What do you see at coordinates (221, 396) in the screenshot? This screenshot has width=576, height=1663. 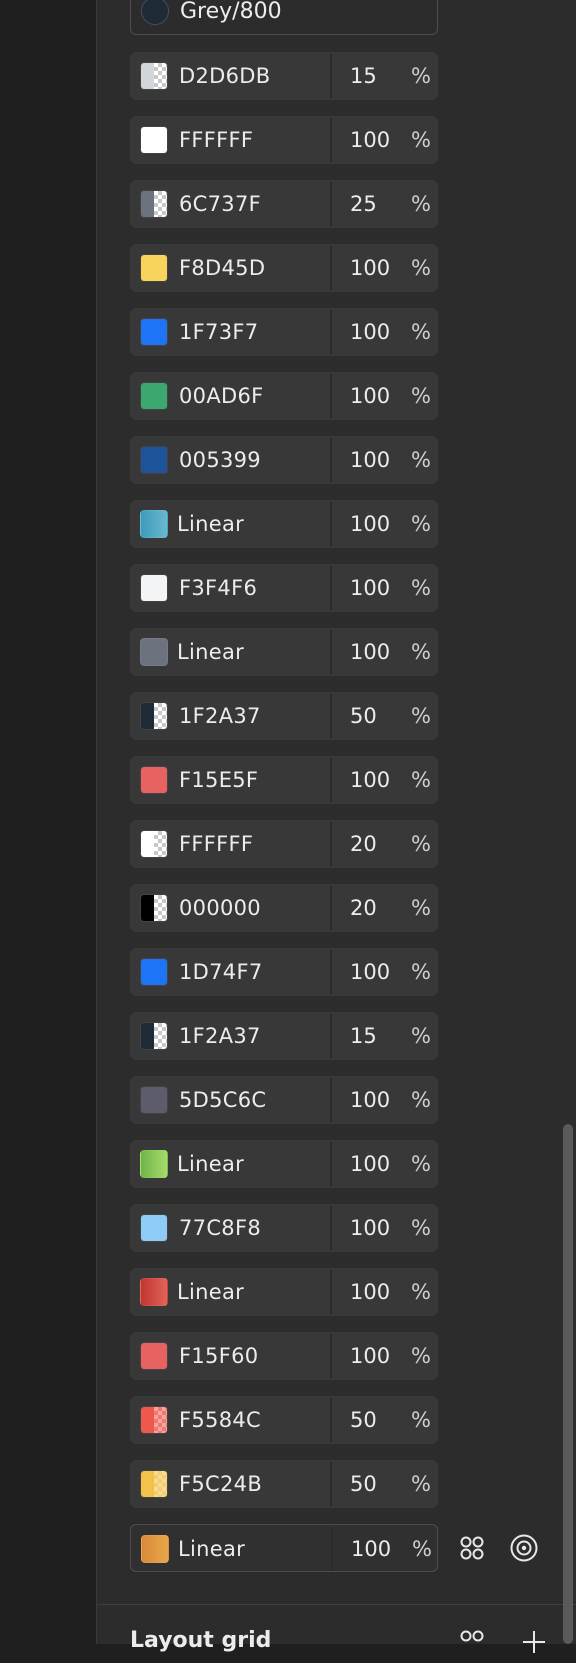 I see `fill-hex-value: 00AD6F` at bounding box center [221, 396].